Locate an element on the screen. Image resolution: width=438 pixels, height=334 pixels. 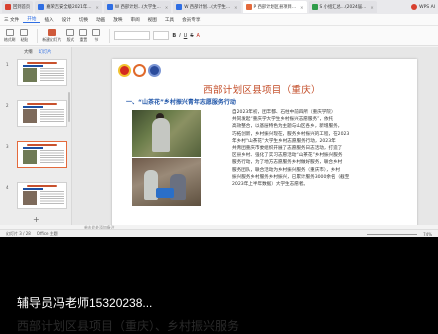
body-line: 区县乡村、强化了实习志愿活动“山茶花”乡村振兴服务 is located at coordinates (287, 156).